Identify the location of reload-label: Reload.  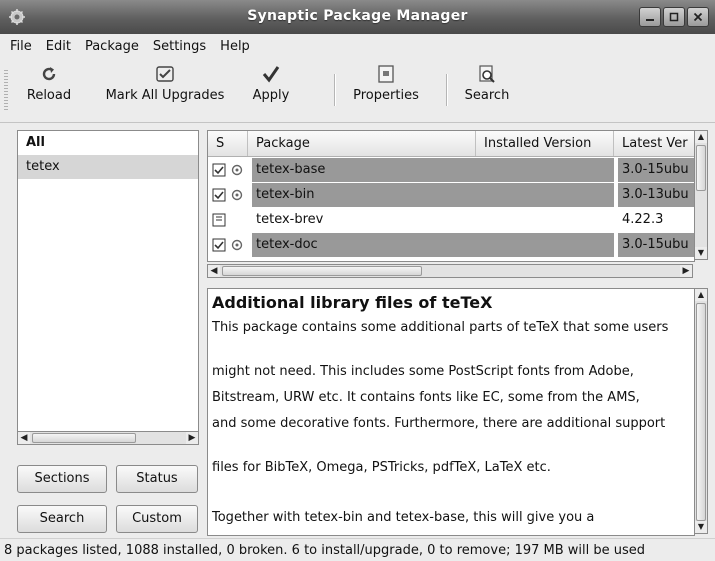
(49, 95).